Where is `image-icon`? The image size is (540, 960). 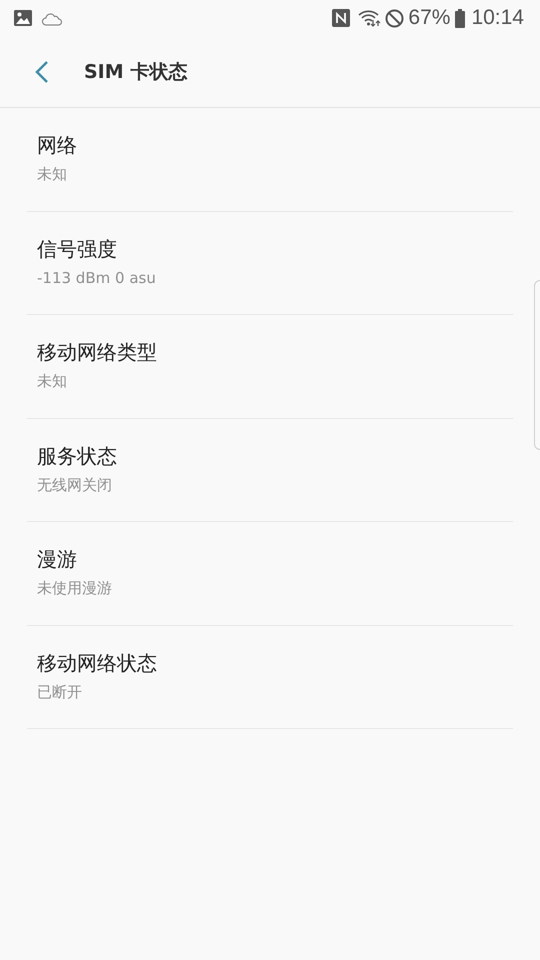 image-icon is located at coordinates (23, 18).